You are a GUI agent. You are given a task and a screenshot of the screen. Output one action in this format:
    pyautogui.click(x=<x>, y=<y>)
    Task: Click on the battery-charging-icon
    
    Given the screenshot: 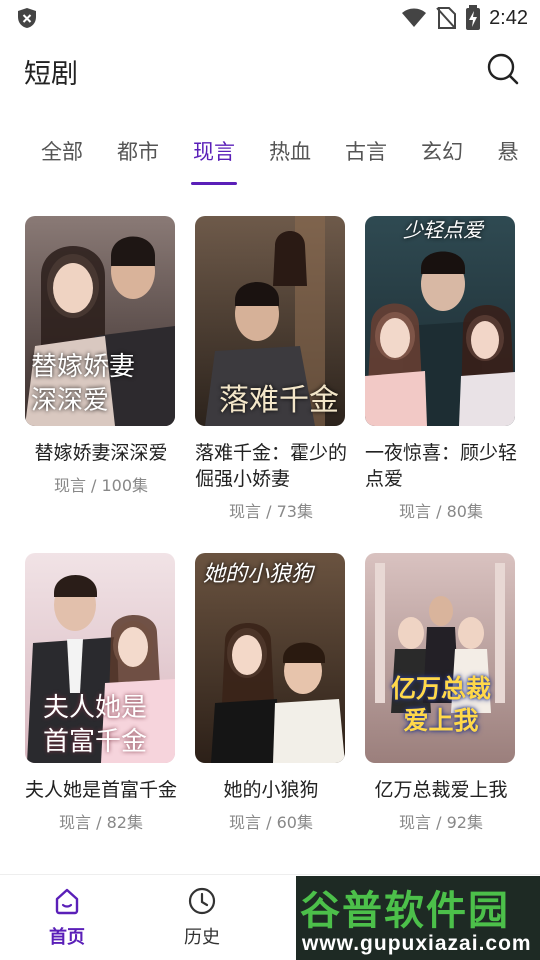 What is the action you would take?
    pyautogui.click(x=473, y=17)
    